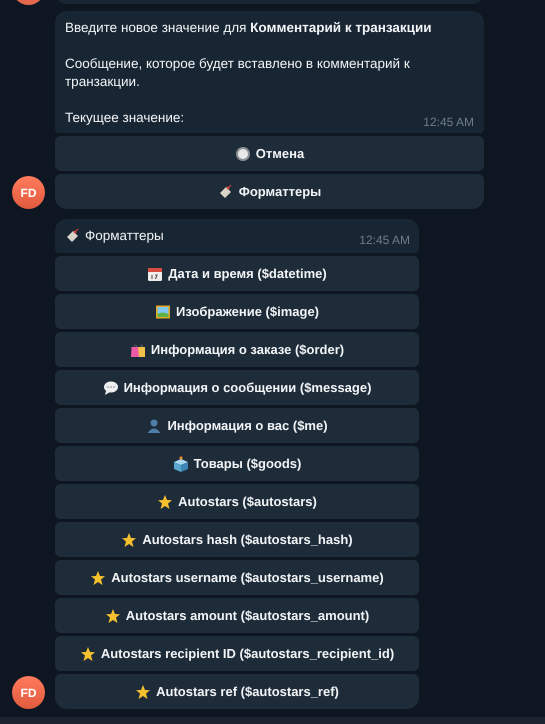 This screenshot has height=724, width=545. I want to click on calendar-icon, so click(155, 274).